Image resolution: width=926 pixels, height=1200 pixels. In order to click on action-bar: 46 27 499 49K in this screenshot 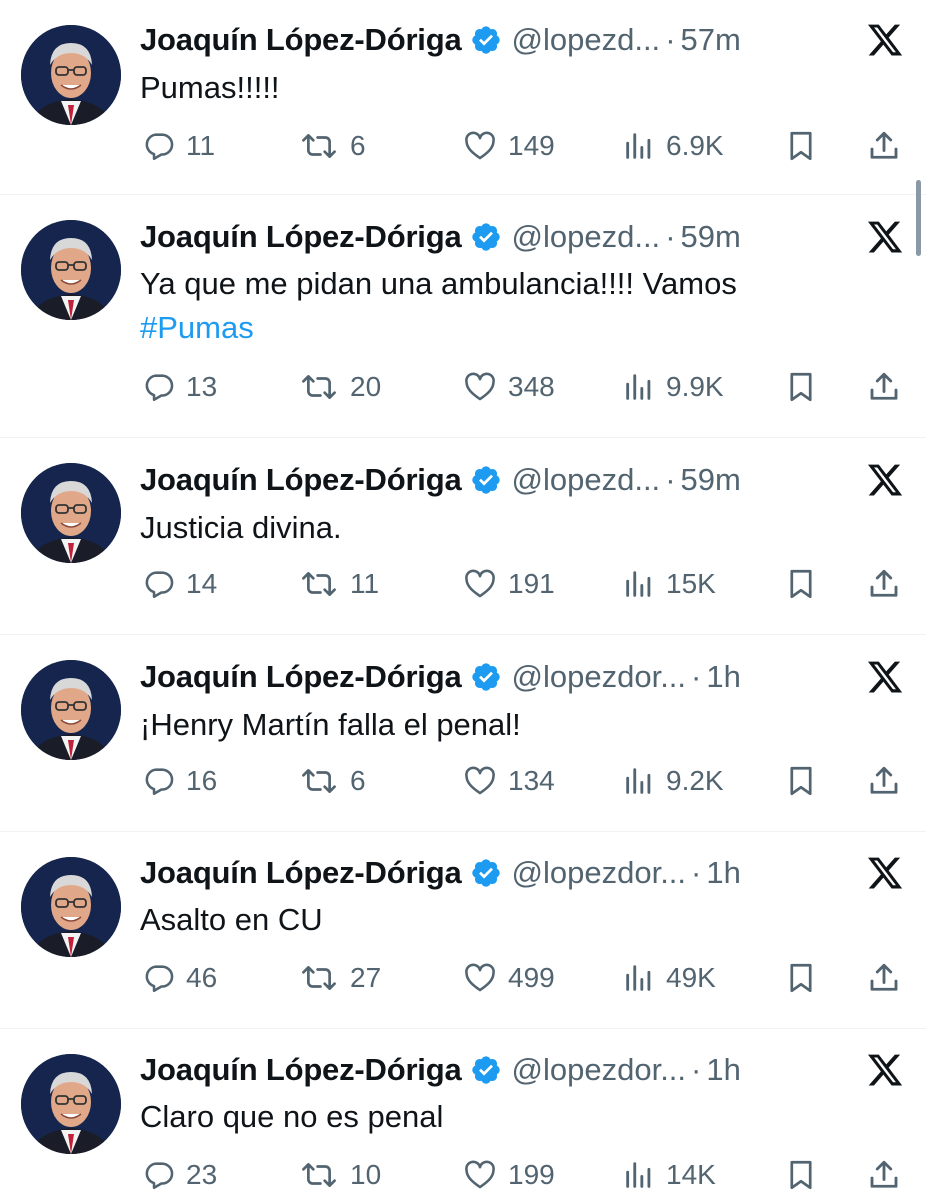, I will do `click(463, 978)`.